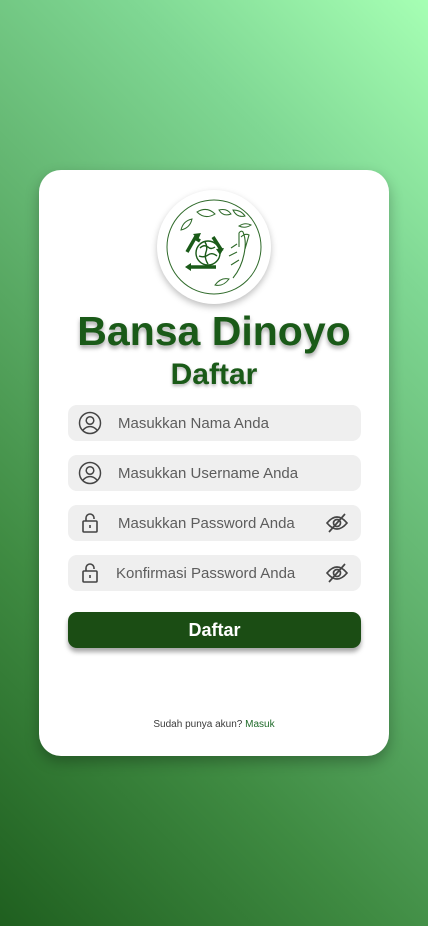  I want to click on recycle-earth-logo-icon, so click(214, 247).